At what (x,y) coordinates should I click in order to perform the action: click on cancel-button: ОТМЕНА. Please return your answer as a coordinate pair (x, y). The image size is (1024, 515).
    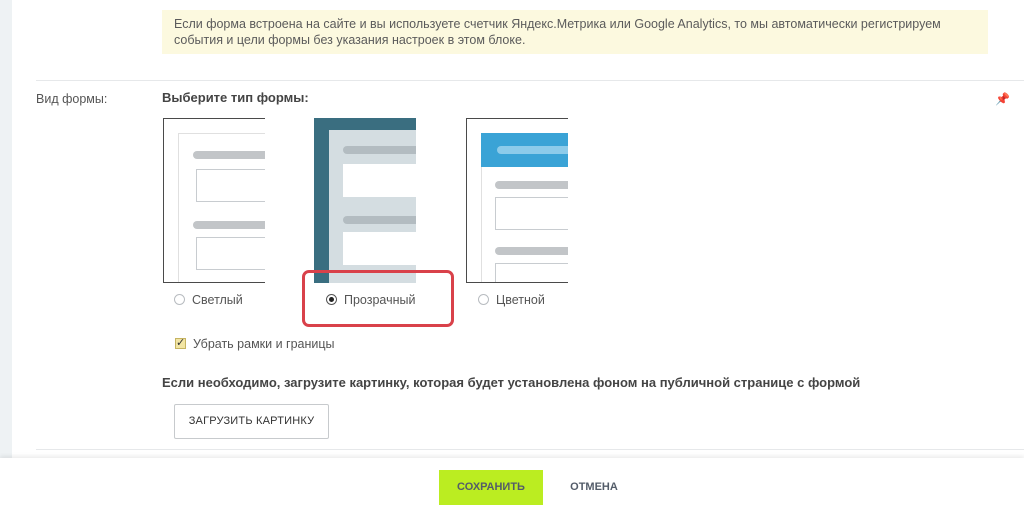
    Looking at the image, I should click on (594, 487).